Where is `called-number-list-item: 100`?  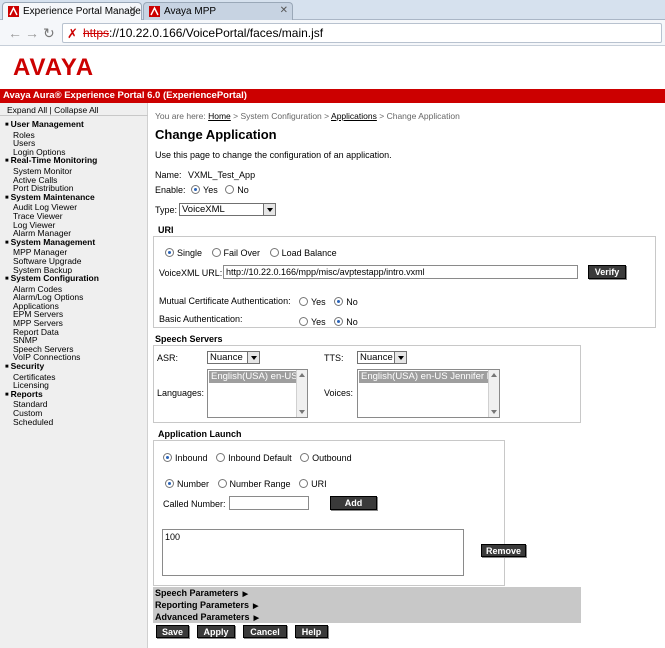
called-number-list-item: 100 is located at coordinates (313, 537).